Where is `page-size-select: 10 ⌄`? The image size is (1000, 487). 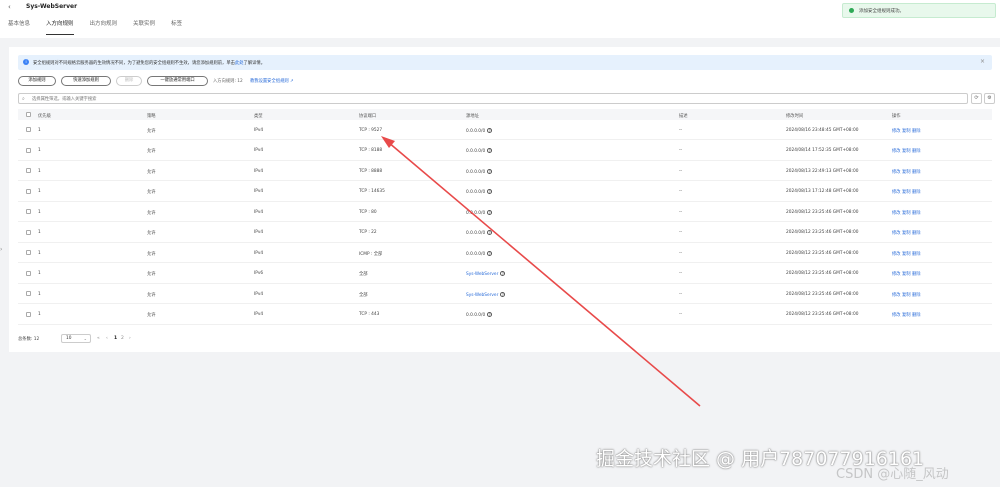
page-size-select: 10 ⌄ is located at coordinates (76, 338).